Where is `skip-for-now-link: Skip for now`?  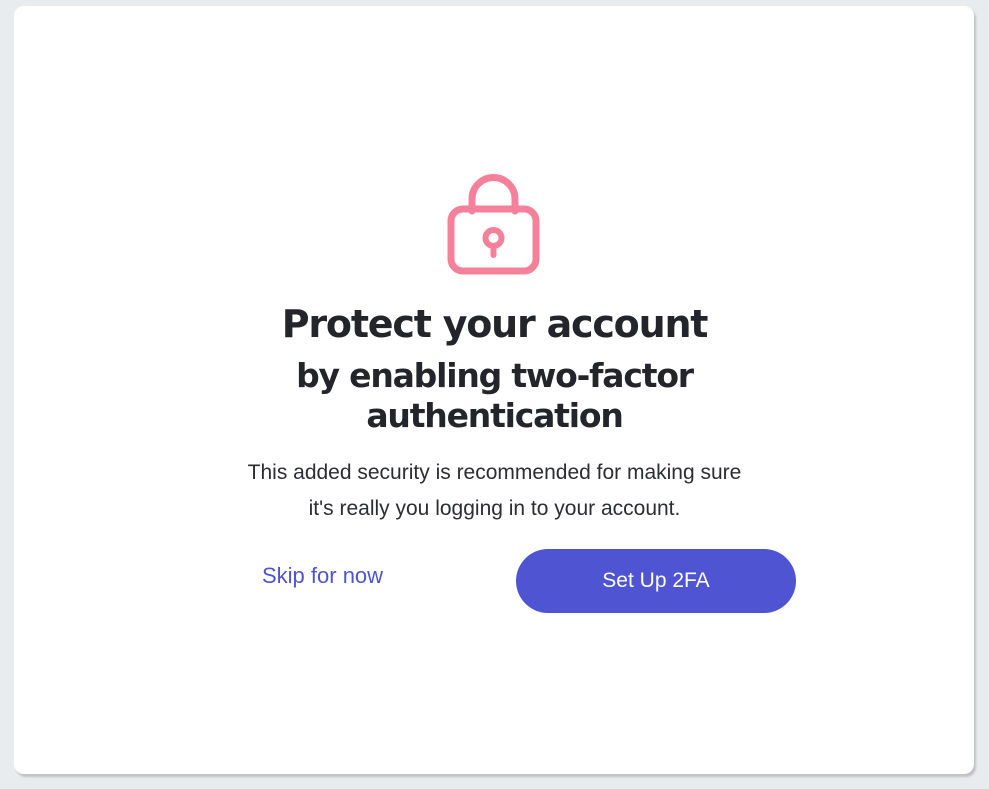
skip-for-now-link: Skip for now is located at coordinates (322, 576).